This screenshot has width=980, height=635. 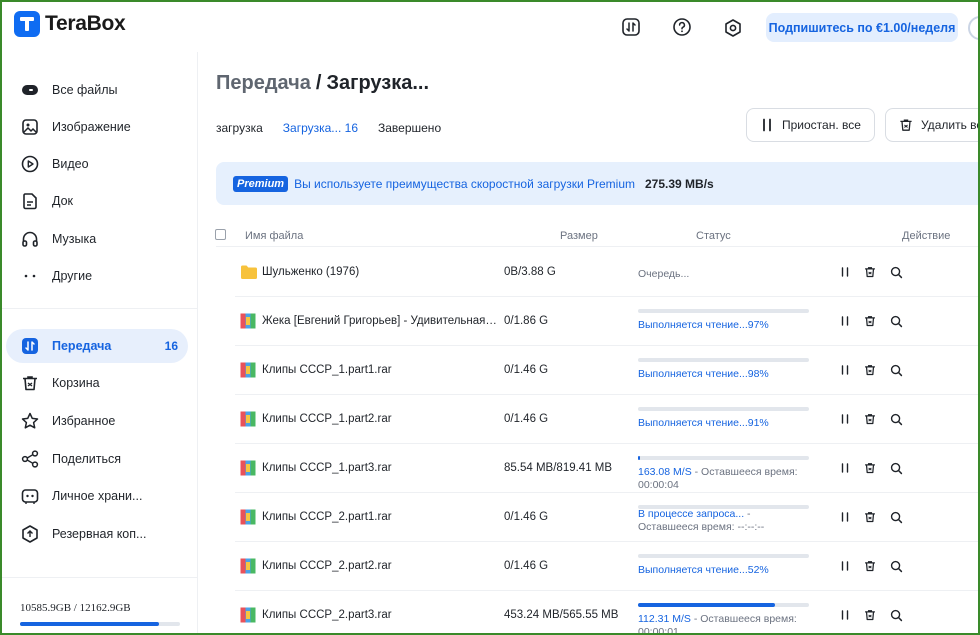 I want to click on column-header-action: Действие, so click(x=926, y=236).